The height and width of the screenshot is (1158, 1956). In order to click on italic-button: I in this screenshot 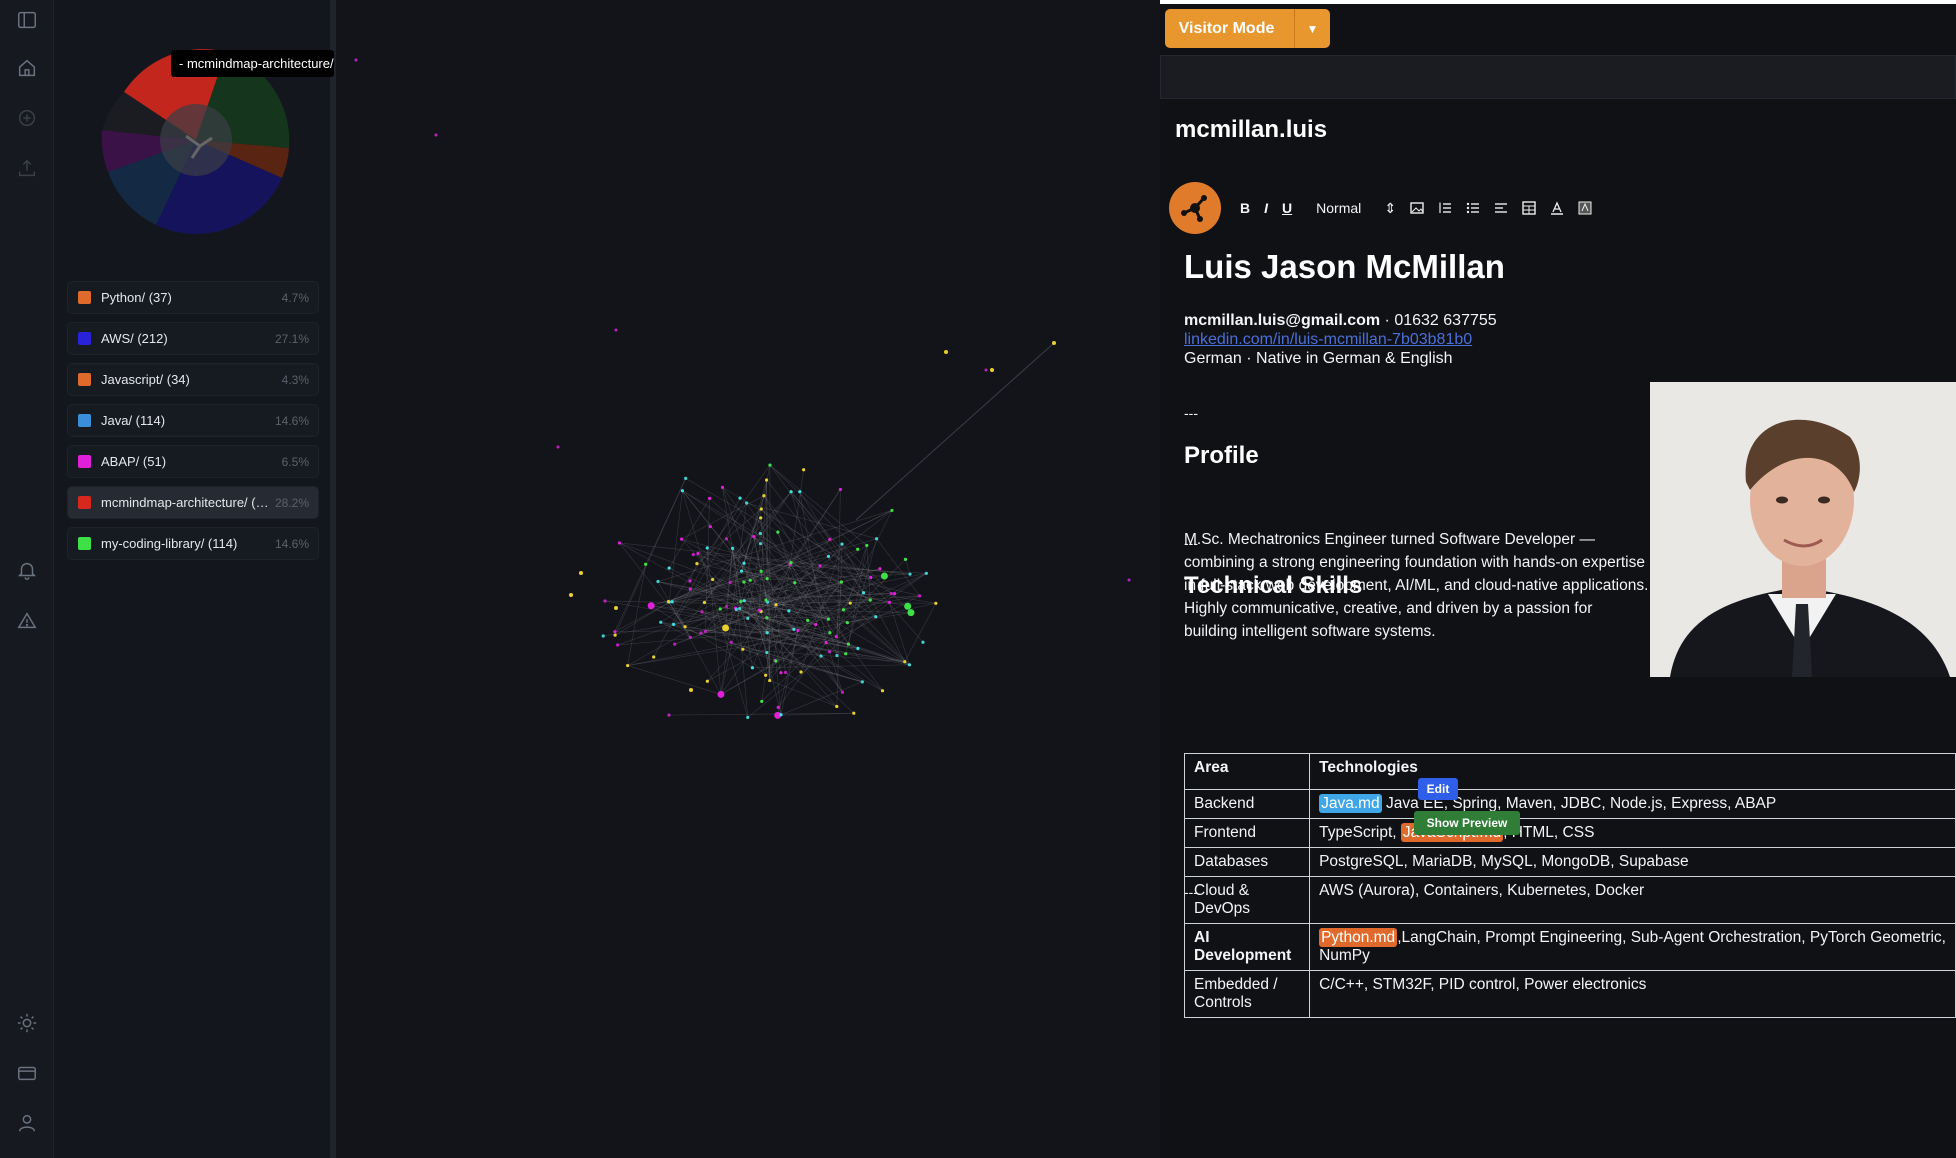, I will do `click(1266, 208)`.